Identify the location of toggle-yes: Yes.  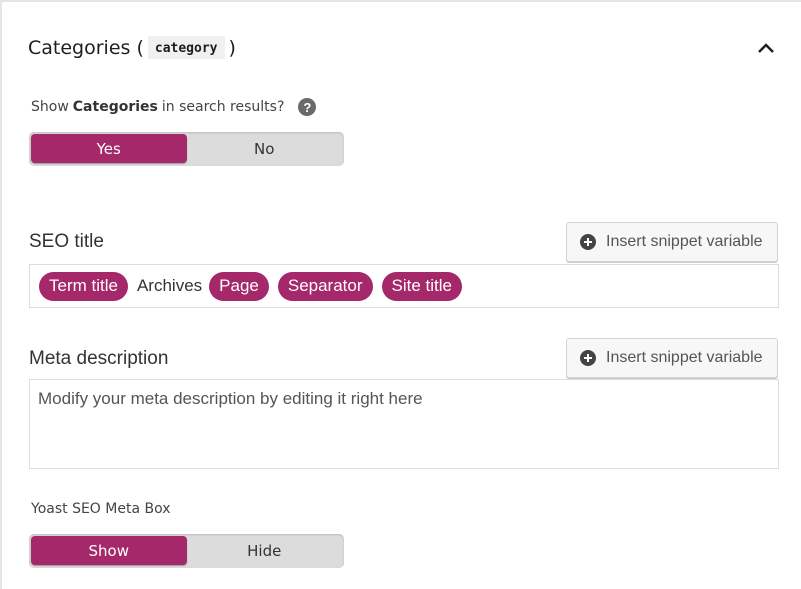
(109, 148).